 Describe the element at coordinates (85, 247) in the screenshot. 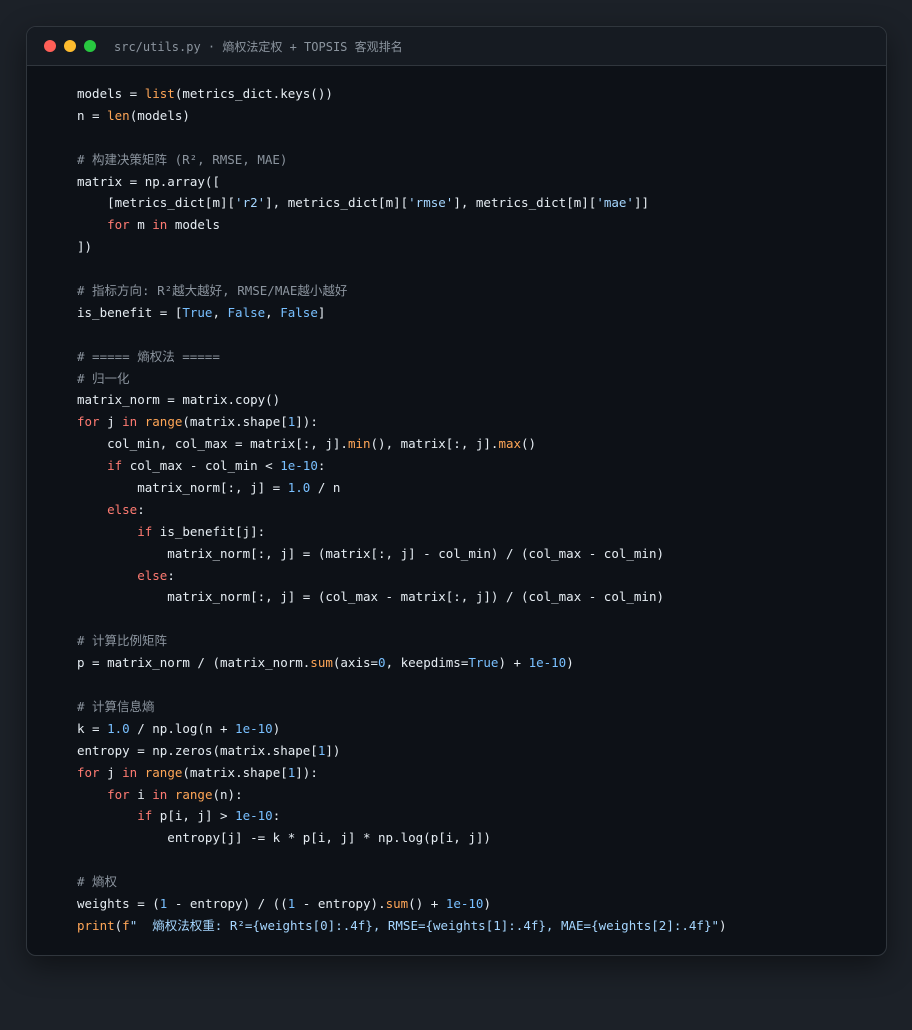

I see `code-line: ])` at that location.